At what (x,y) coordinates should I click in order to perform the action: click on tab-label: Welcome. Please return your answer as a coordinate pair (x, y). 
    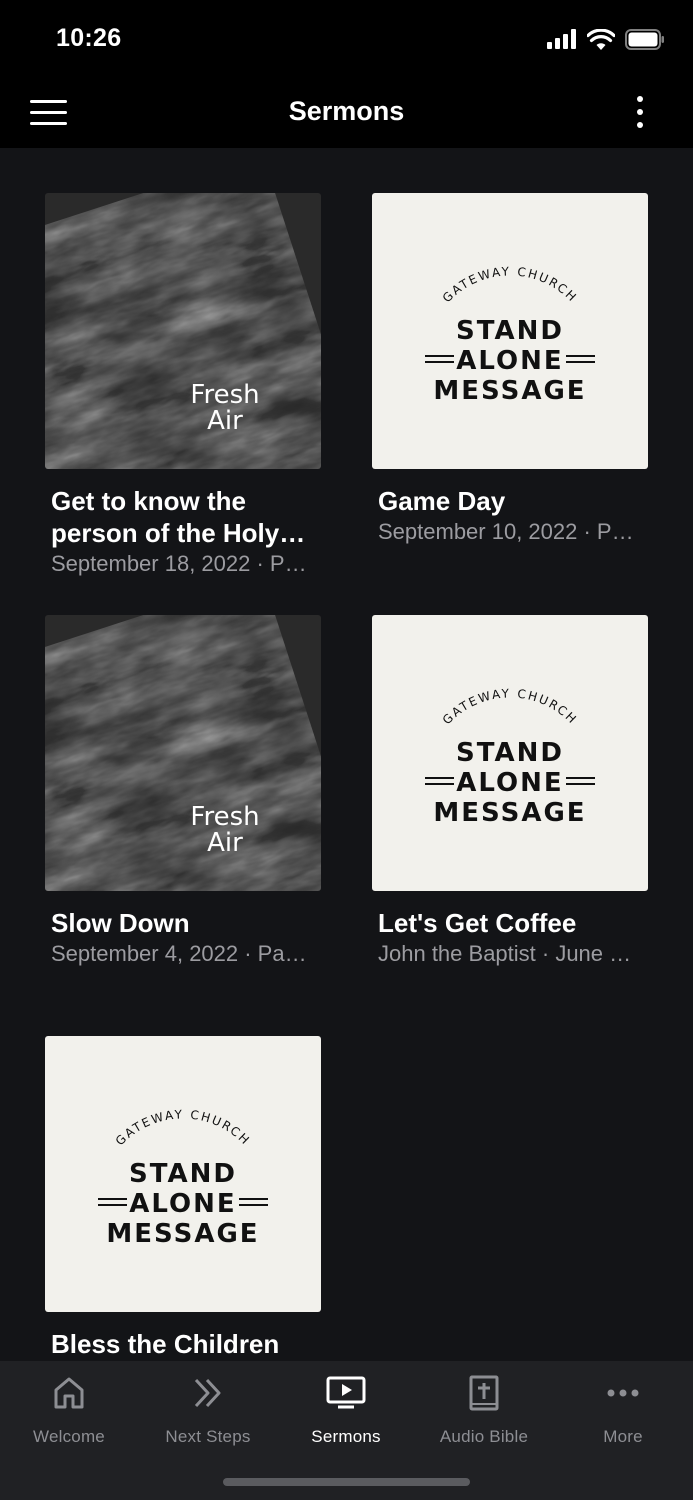
    Looking at the image, I should click on (69, 1436).